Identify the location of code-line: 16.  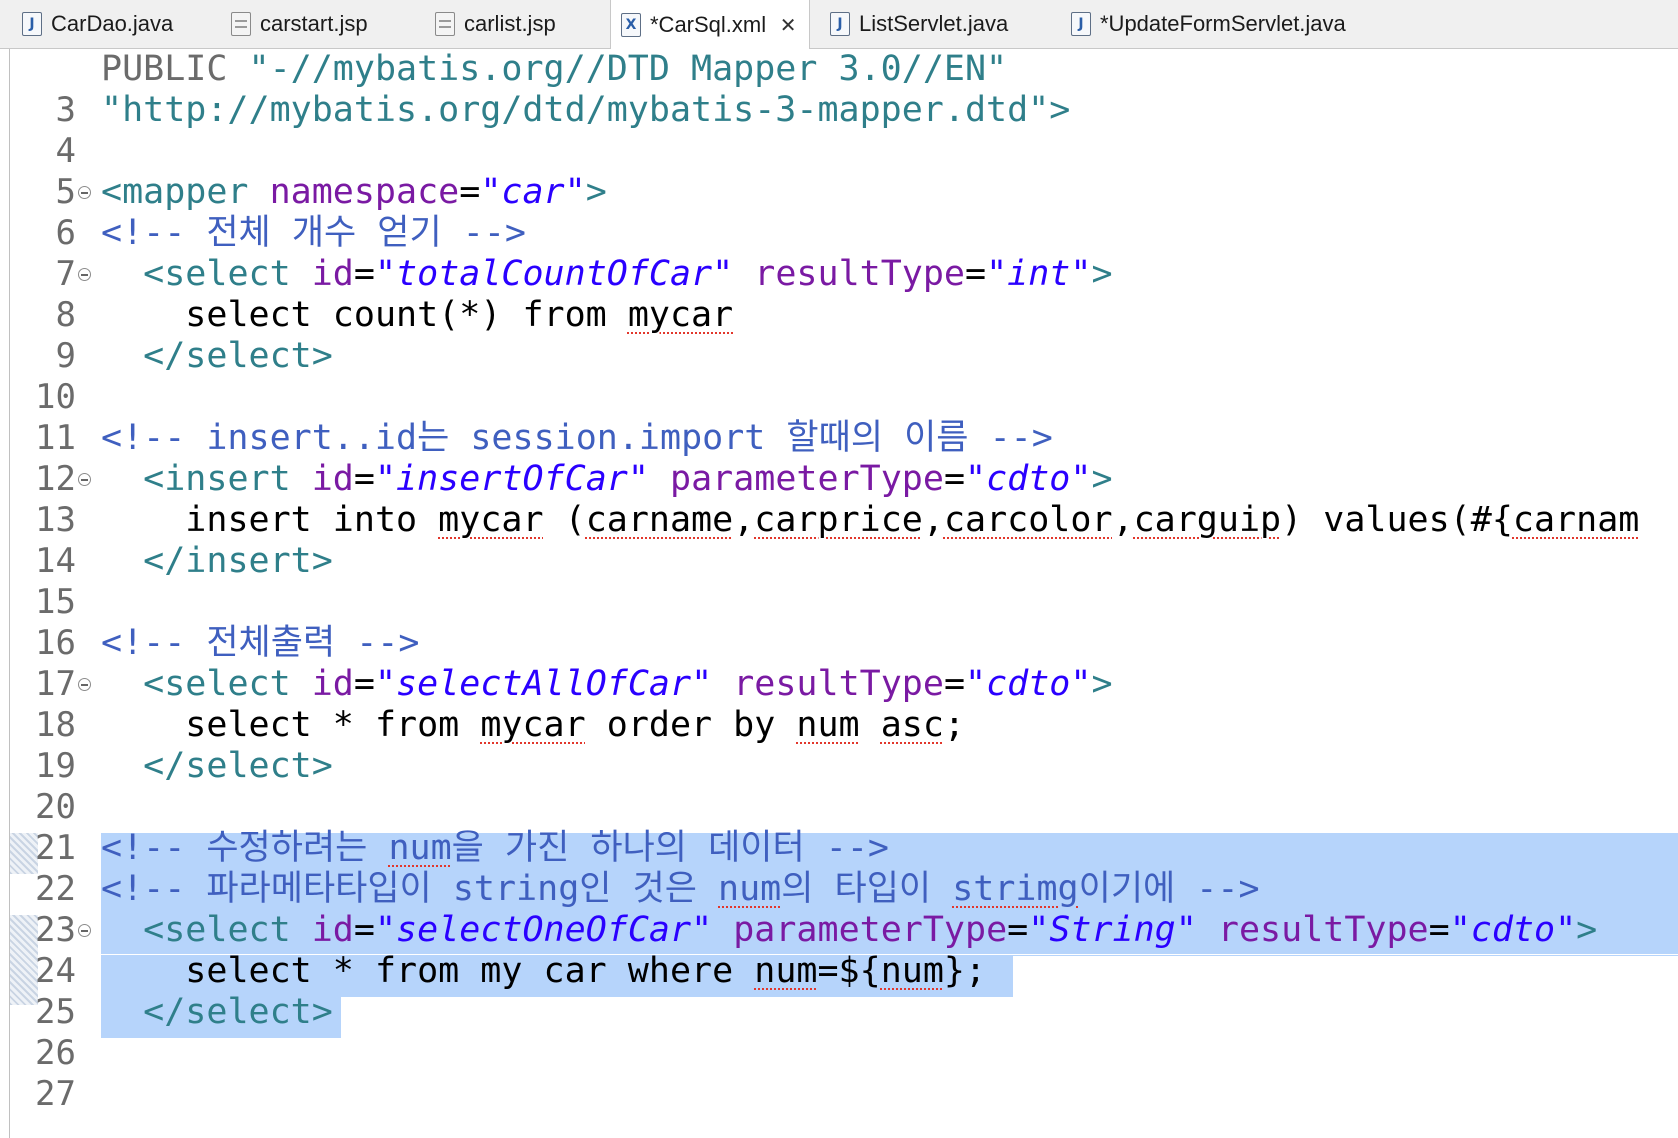
(839, 622).